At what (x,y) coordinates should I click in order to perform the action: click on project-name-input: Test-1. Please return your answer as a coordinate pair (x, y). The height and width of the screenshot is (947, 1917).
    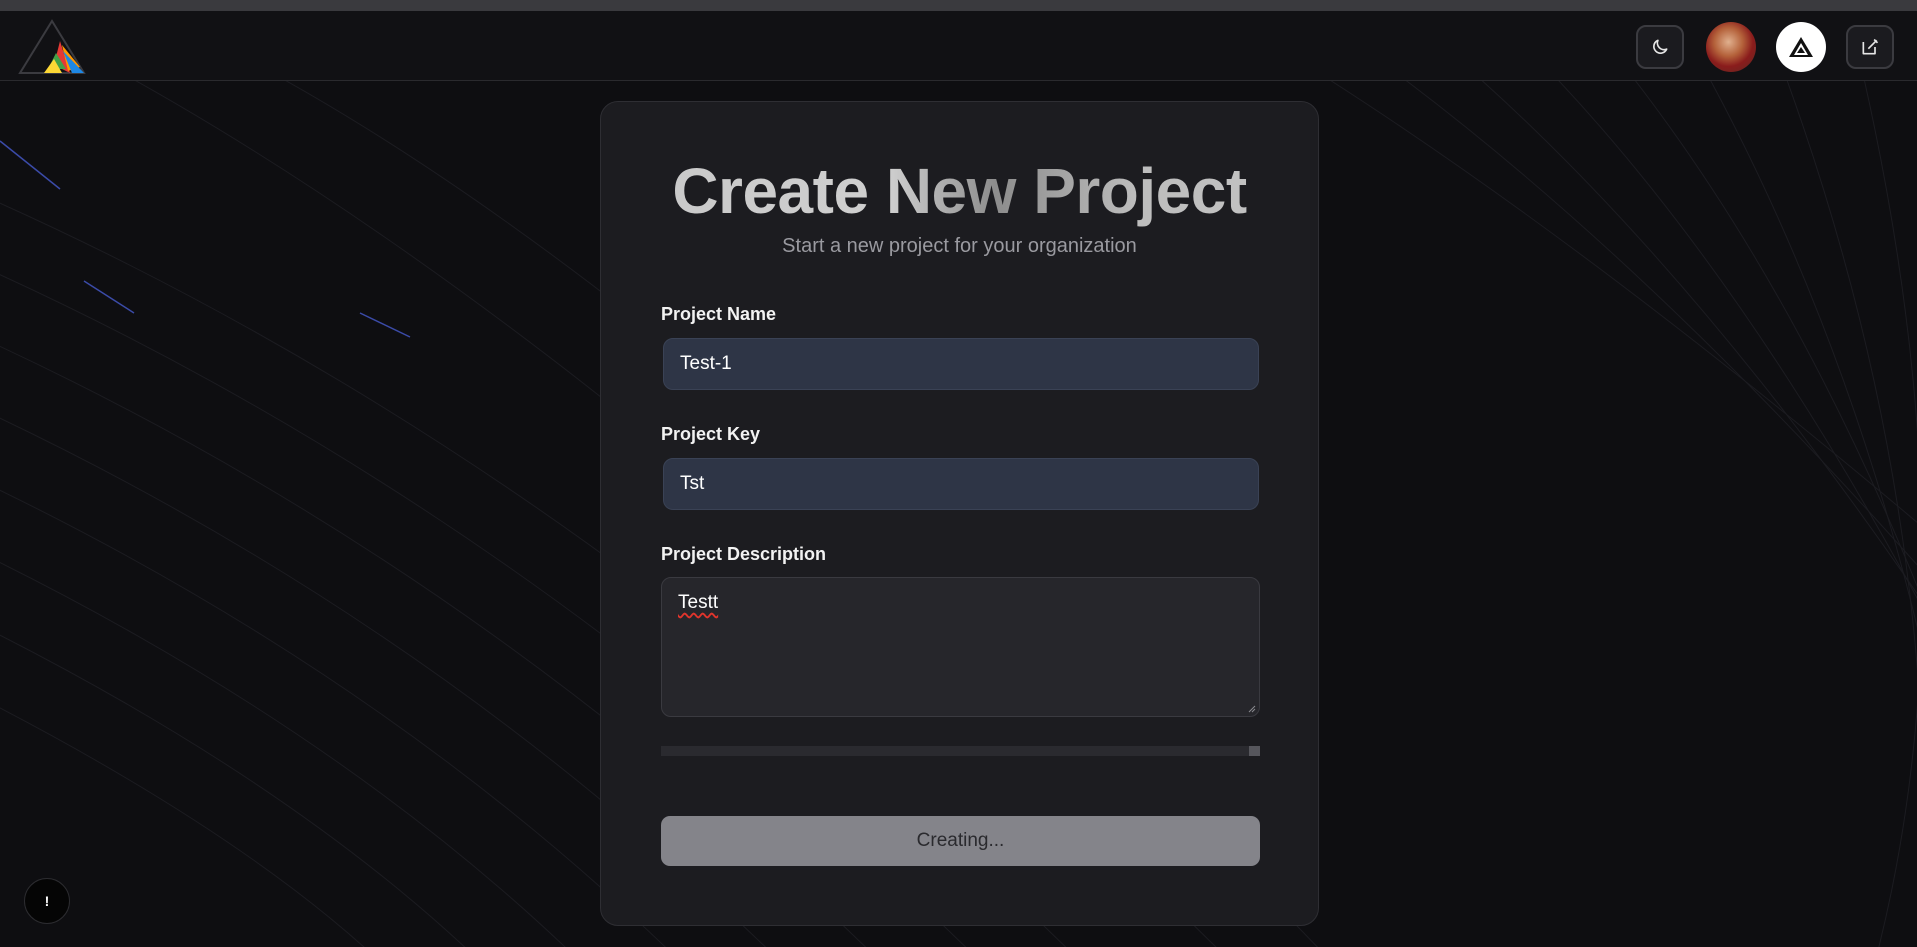
    Looking at the image, I should click on (961, 364).